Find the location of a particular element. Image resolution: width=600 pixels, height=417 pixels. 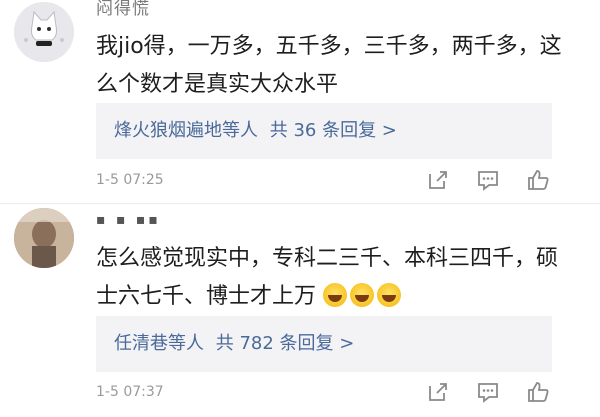

comment-button is located at coordinates (488, 392).